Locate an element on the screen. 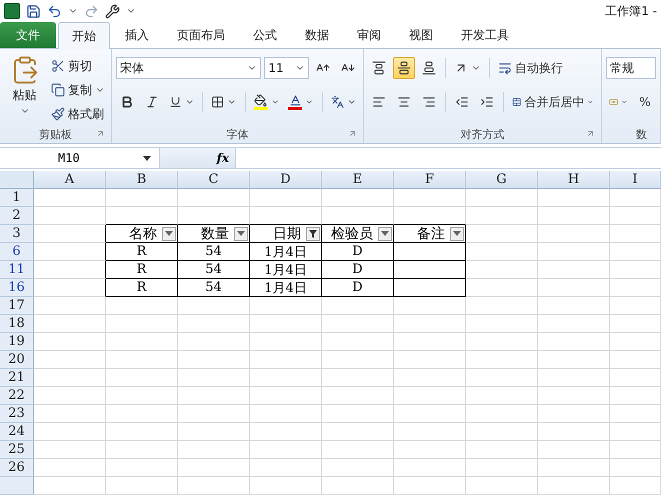  ribbon-tab: 页面布局 is located at coordinates (201, 35).